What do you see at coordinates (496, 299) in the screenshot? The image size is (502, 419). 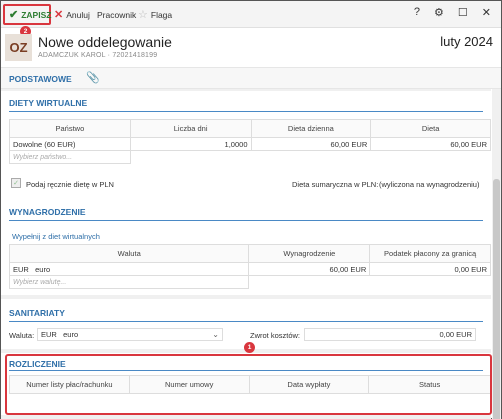 I see `scrollbar-thumb` at bounding box center [496, 299].